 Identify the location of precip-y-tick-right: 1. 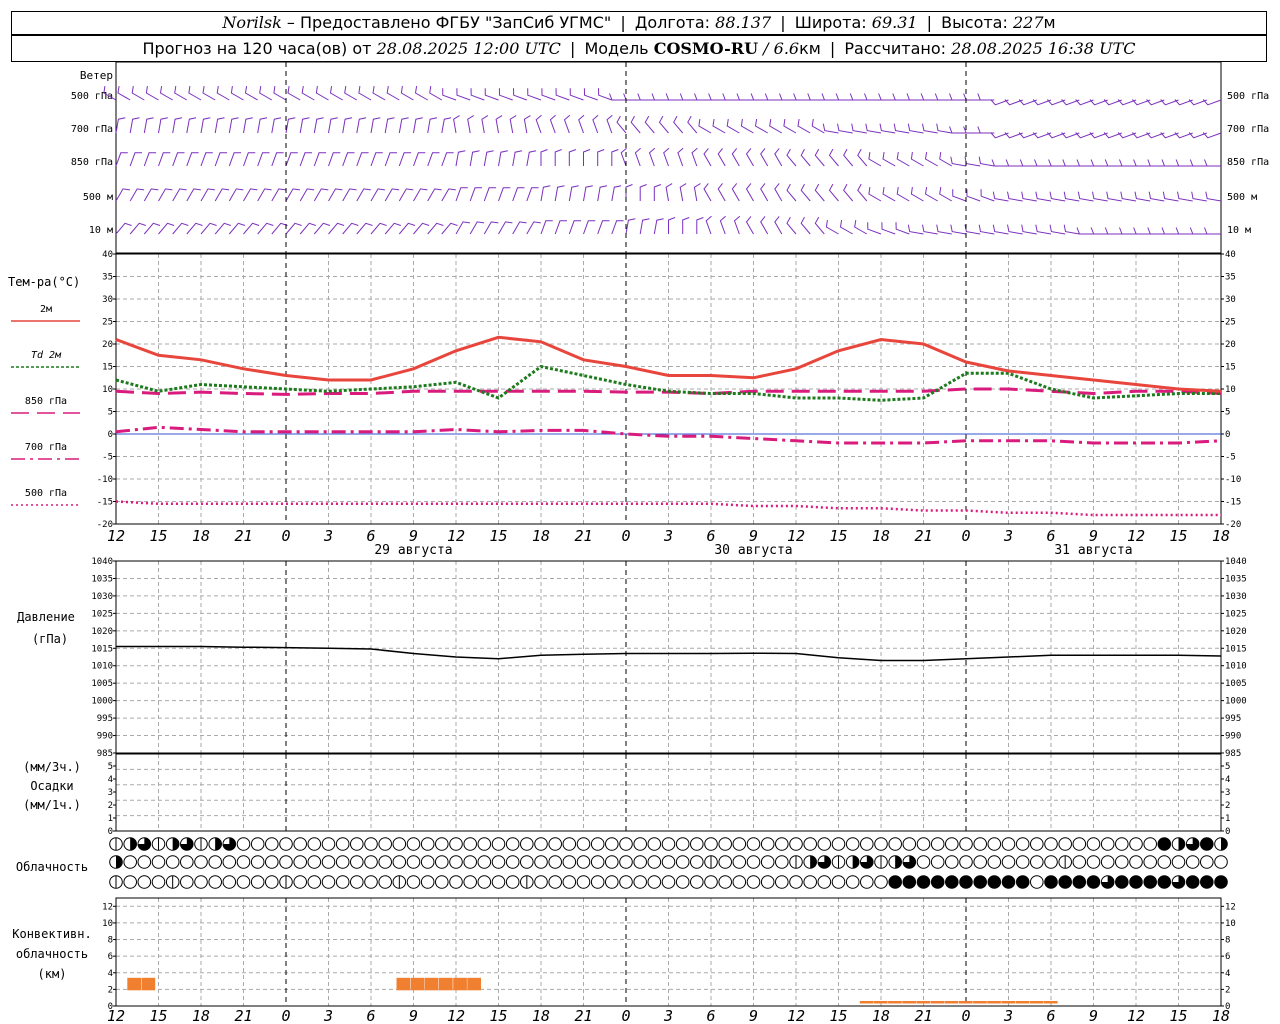
(1227, 819).